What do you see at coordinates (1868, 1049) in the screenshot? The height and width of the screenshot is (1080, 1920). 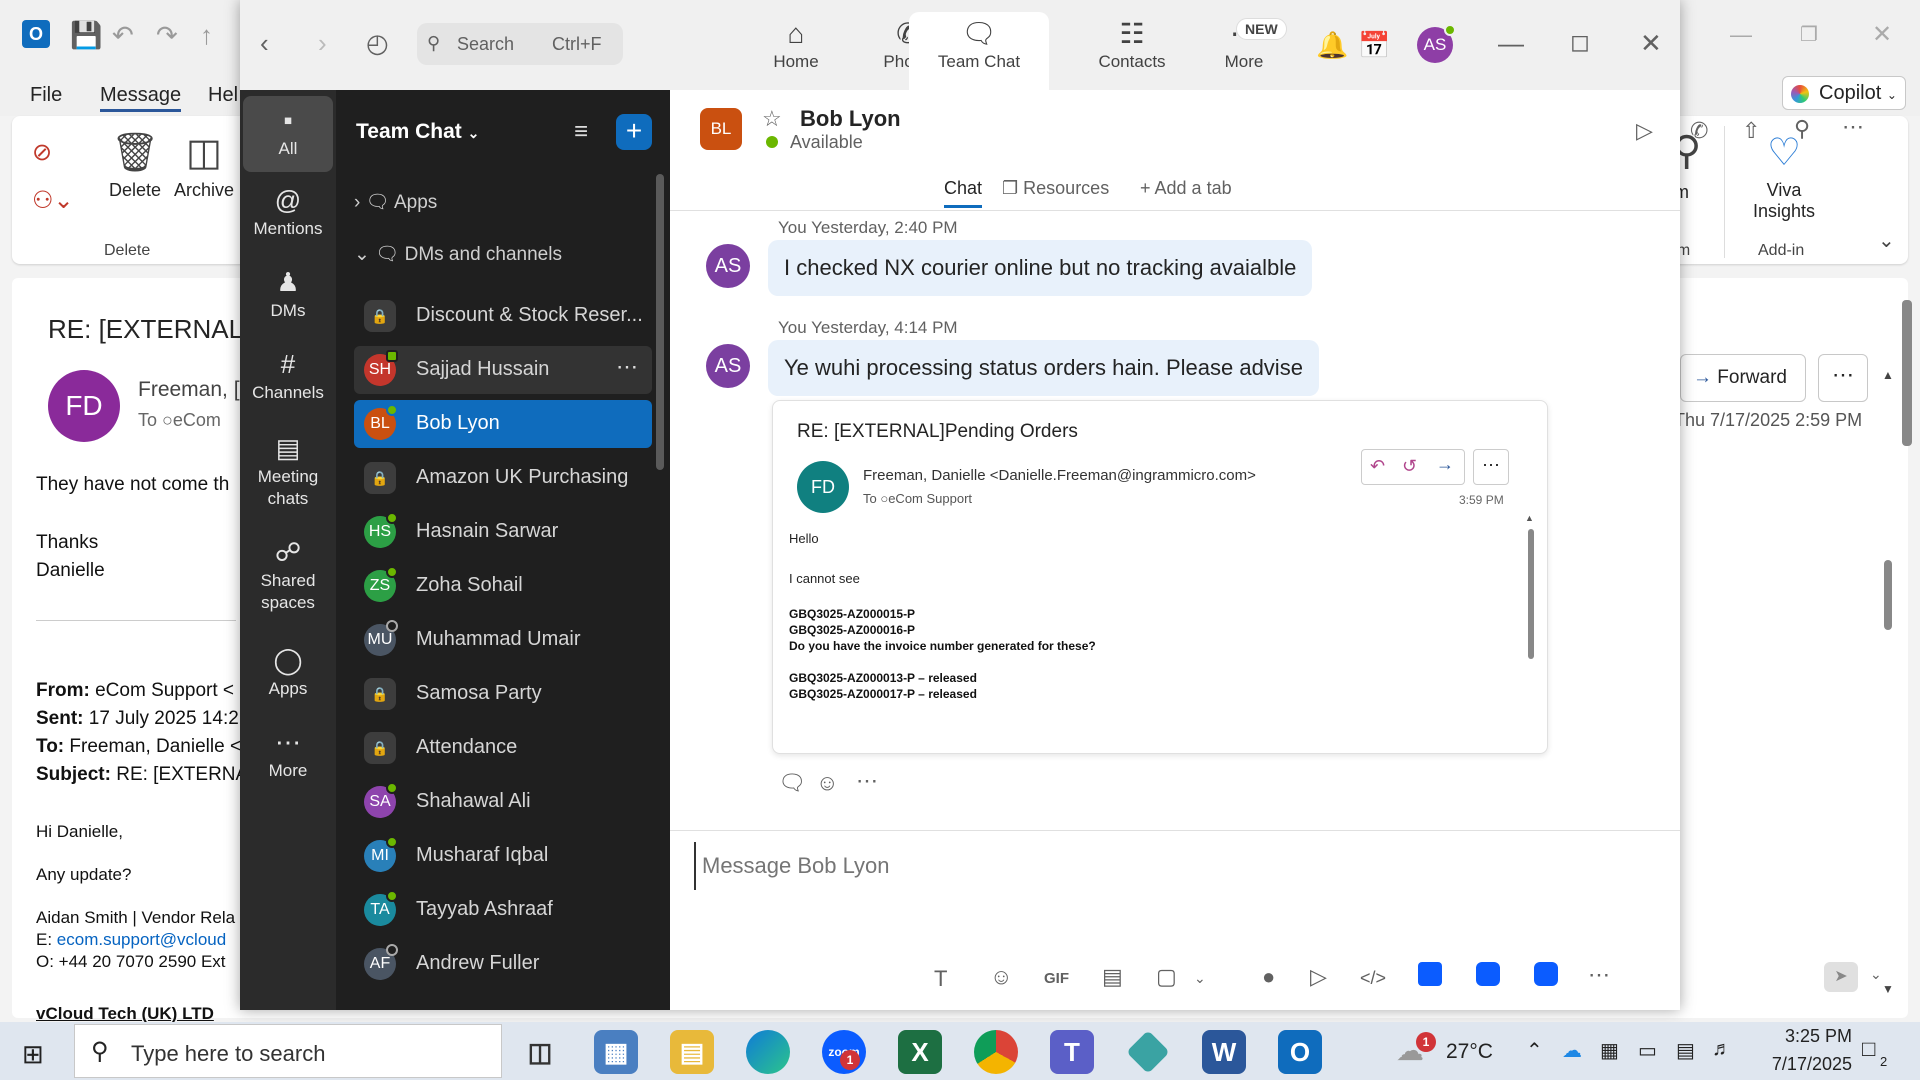 I see `notification-icon: □` at bounding box center [1868, 1049].